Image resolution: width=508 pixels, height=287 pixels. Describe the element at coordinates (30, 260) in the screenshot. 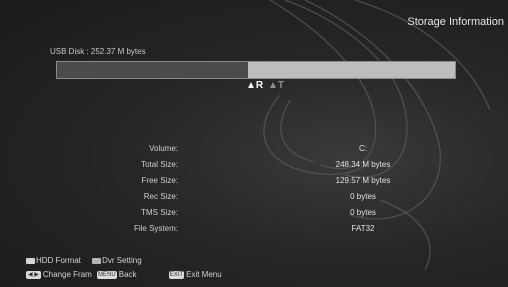

I see `red-key-icon` at that location.